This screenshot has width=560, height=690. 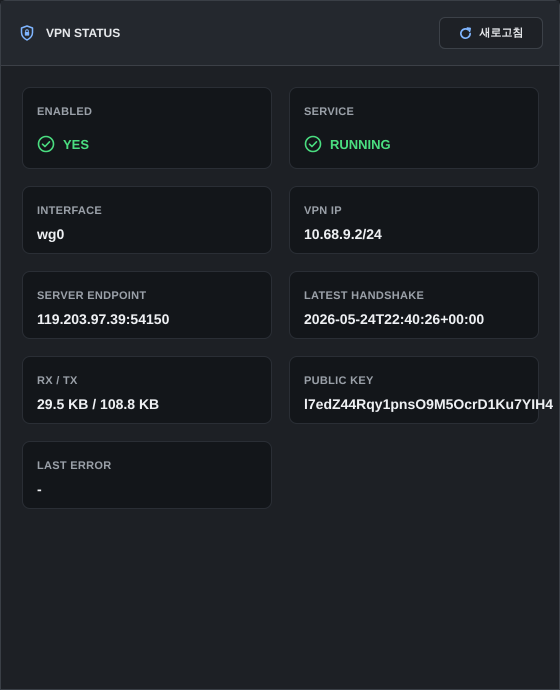 What do you see at coordinates (70, 211) in the screenshot?
I see `field-label: INTERFACE` at bounding box center [70, 211].